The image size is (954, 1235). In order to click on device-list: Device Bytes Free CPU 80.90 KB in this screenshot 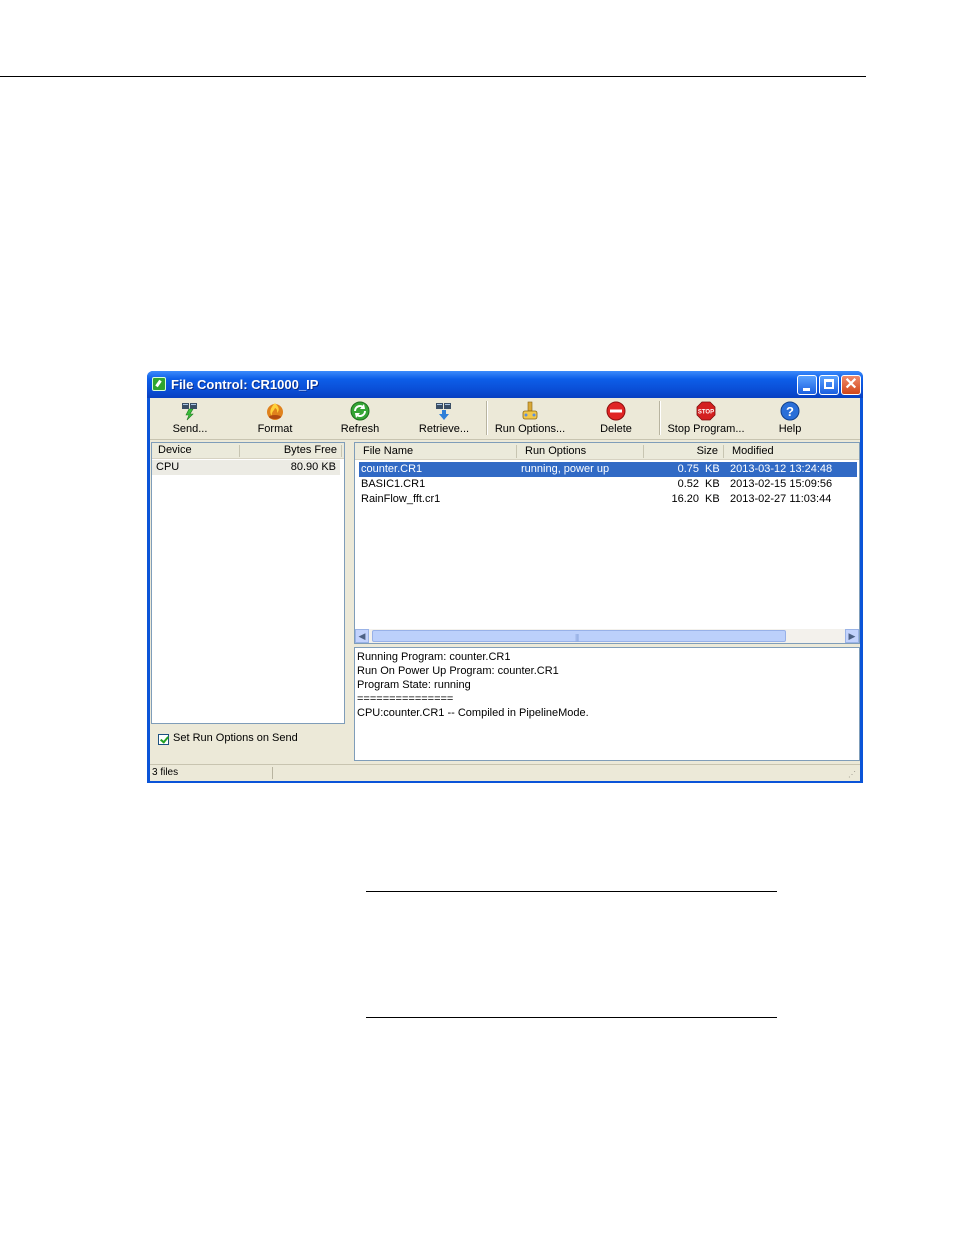, I will do `click(248, 583)`.